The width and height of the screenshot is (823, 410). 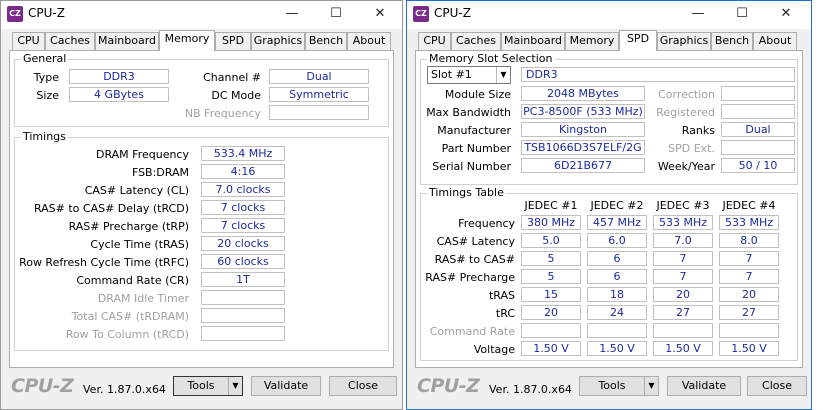 What do you see at coordinates (486, 223) in the screenshot?
I see `row-label: Frequency` at bounding box center [486, 223].